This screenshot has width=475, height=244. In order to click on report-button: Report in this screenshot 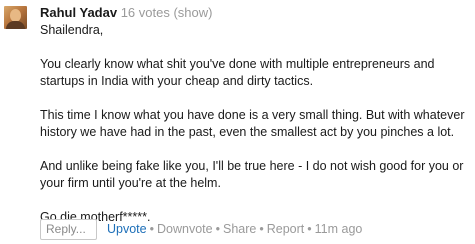, I will do `click(286, 229)`.